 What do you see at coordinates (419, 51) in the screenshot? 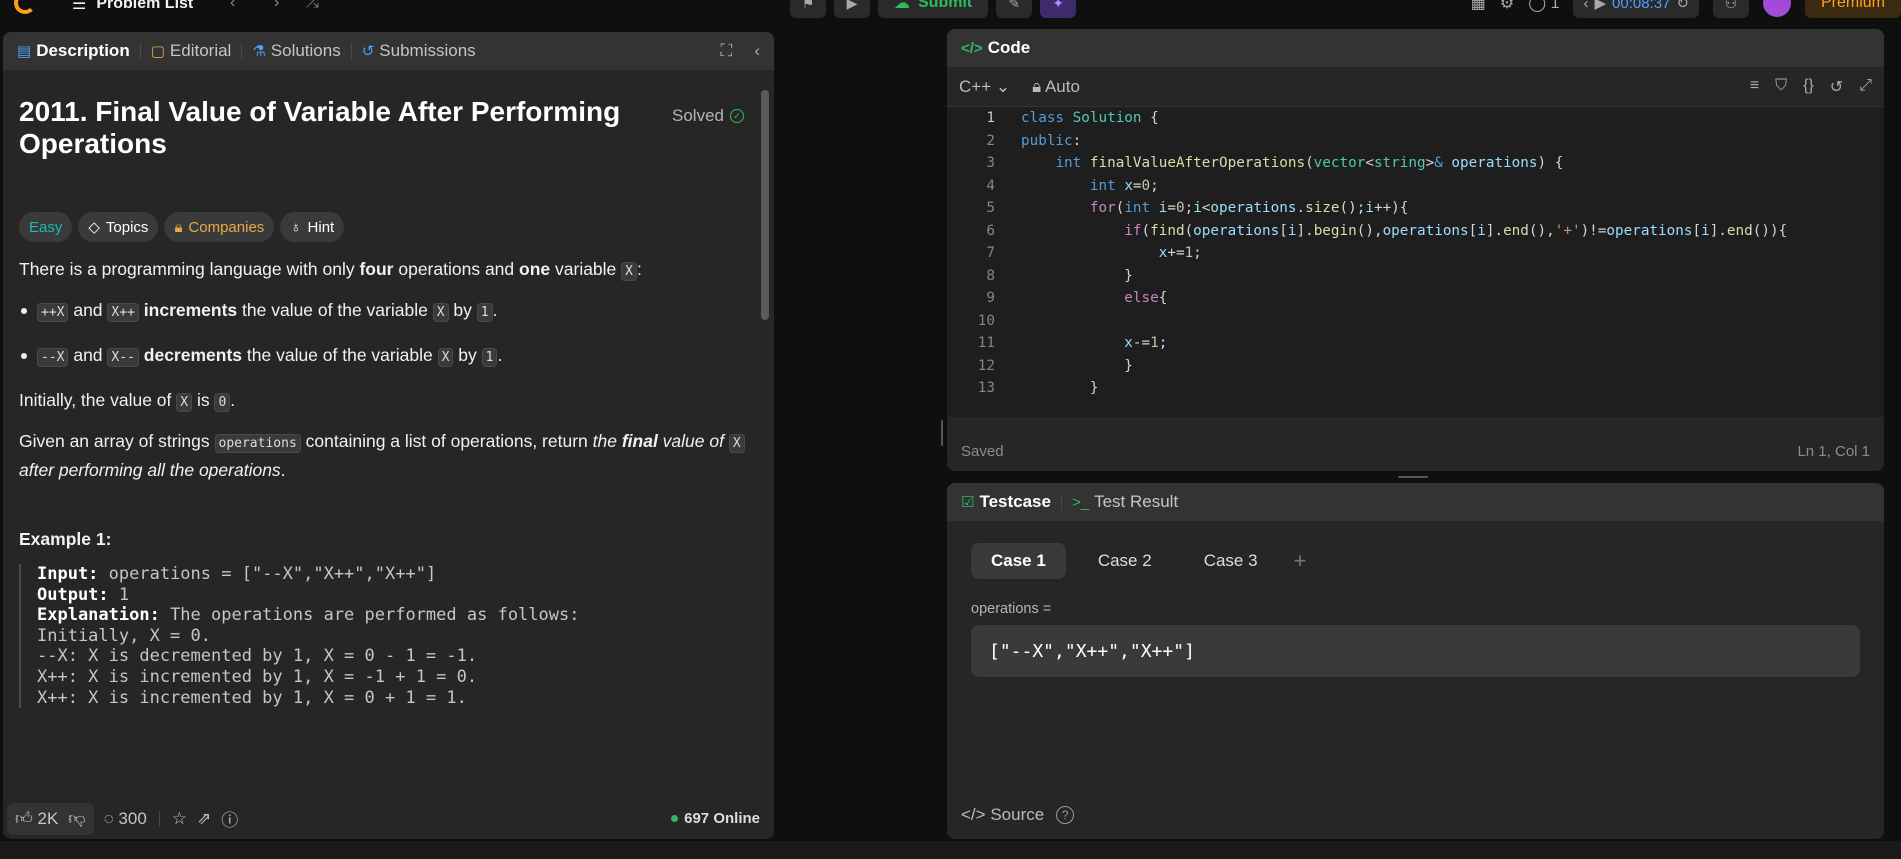
I see `tab-submissions: ↺ Submissions` at bounding box center [419, 51].